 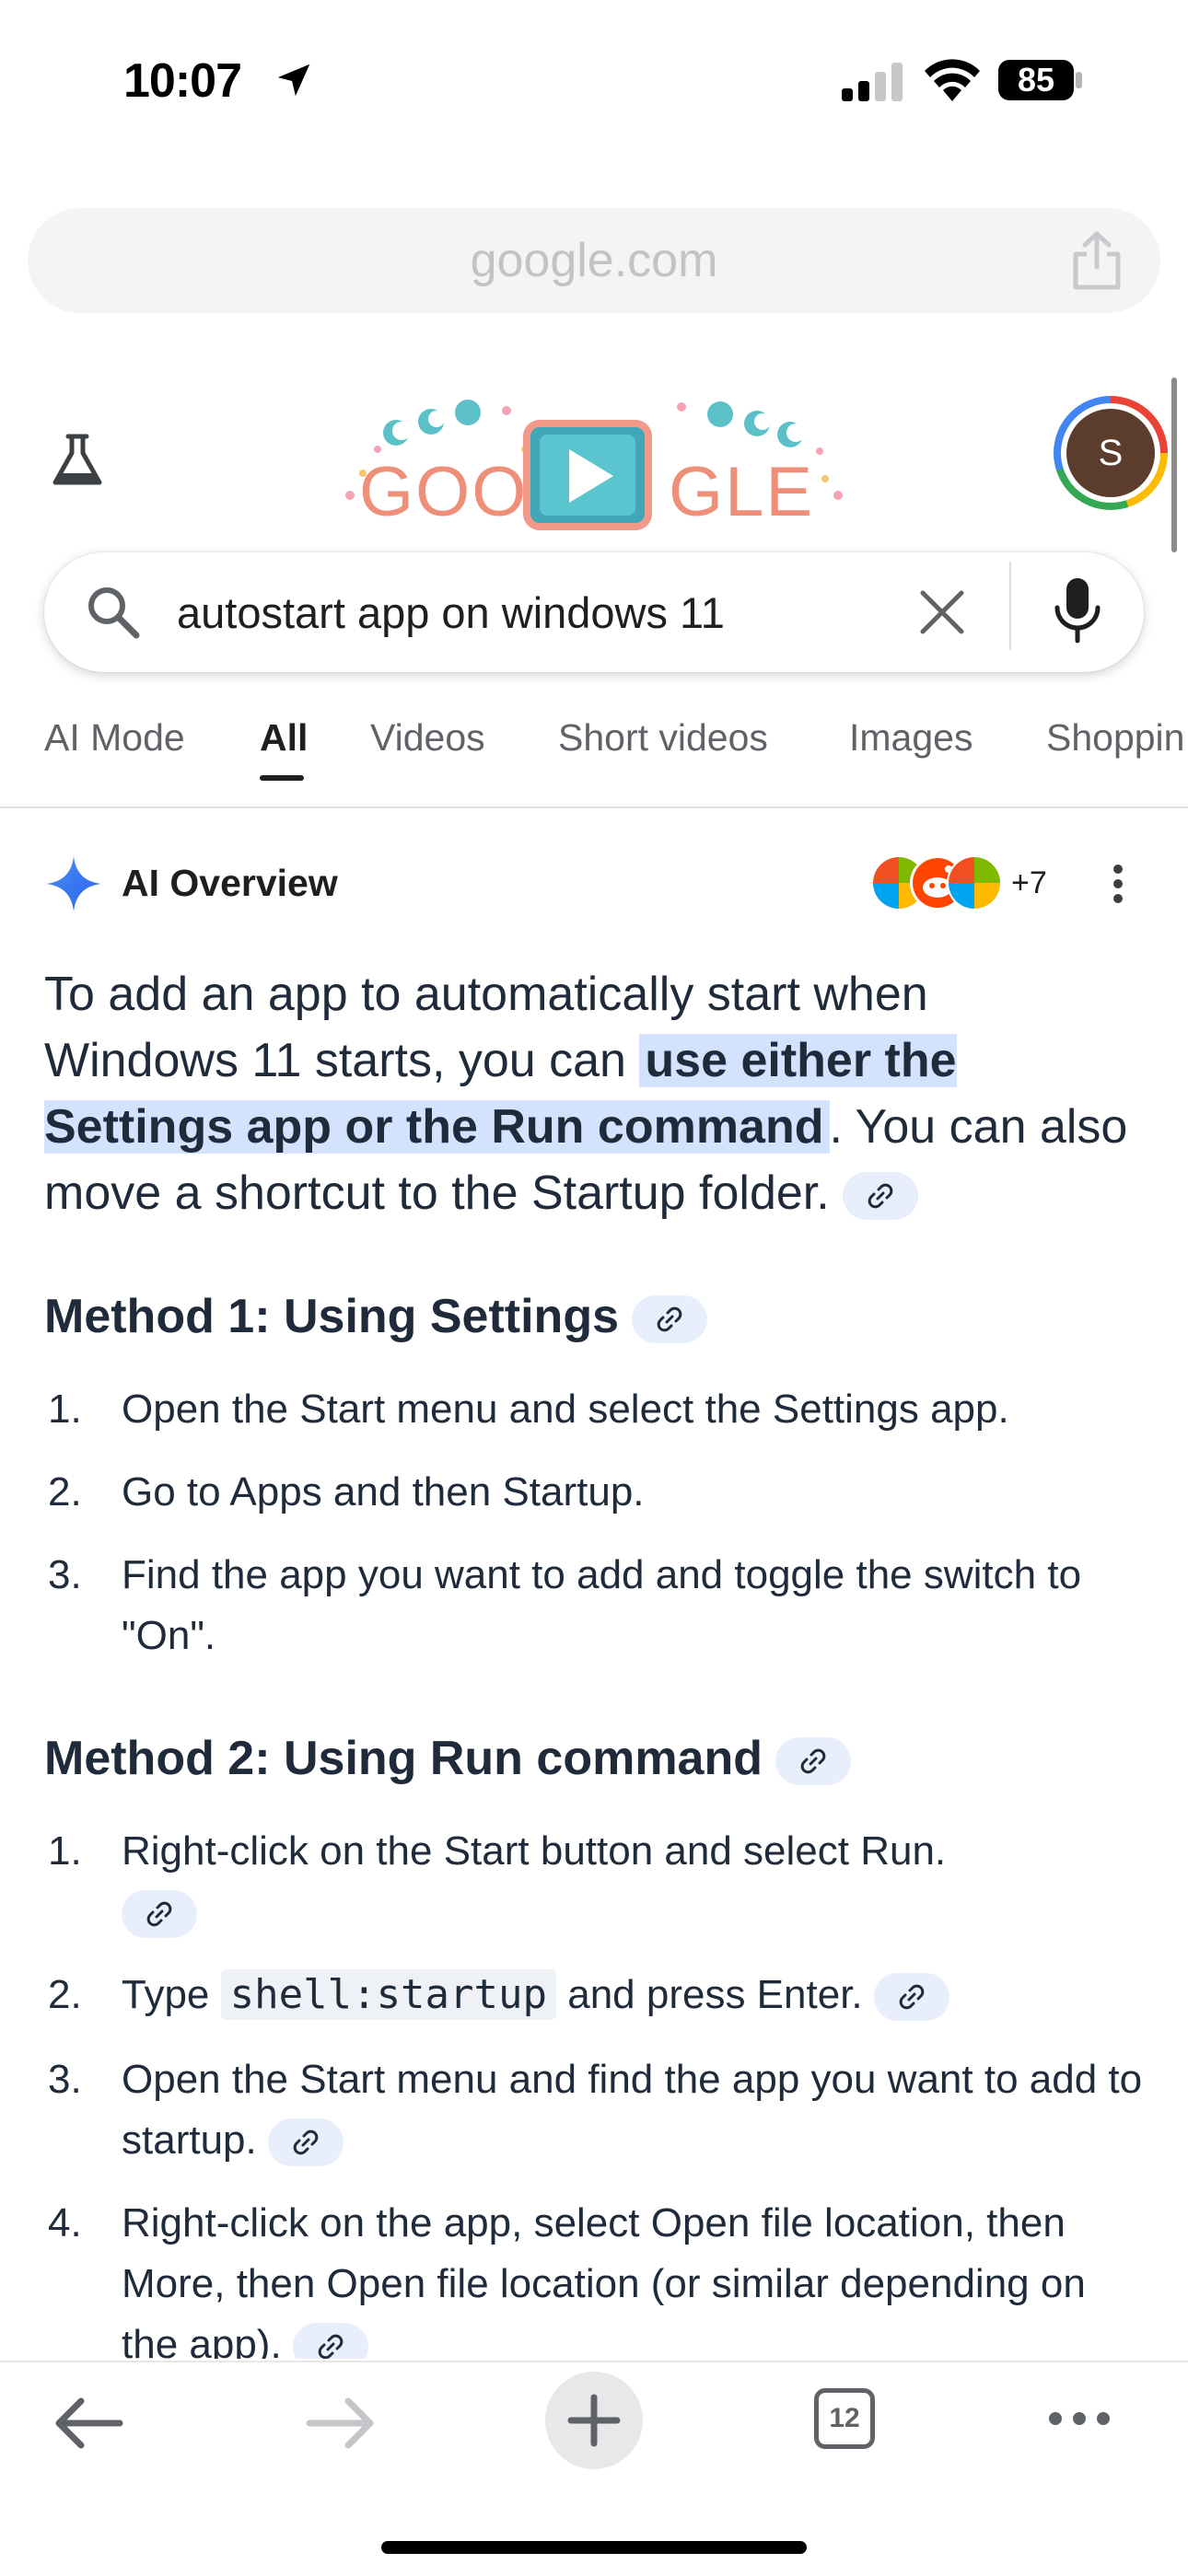 What do you see at coordinates (1110, 453) in the screenshot?
I see `avatar: S` at bounding box center [1110, 453].